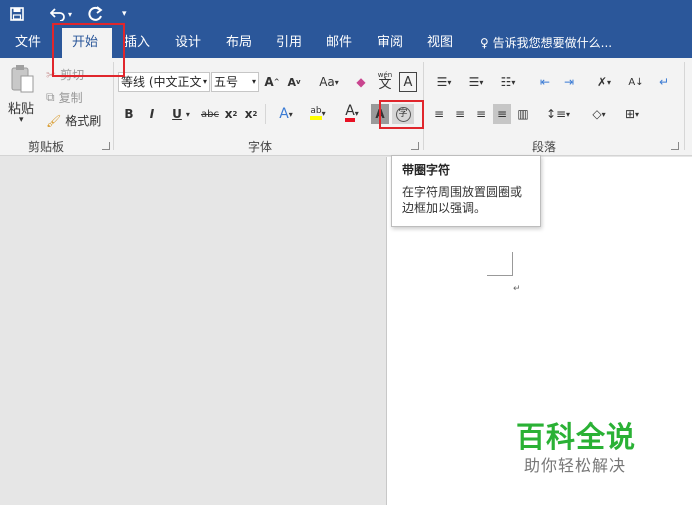 The width and height of the screenshot is (692, 505). I want to click on character-border-icon: A, so click(408, 82).